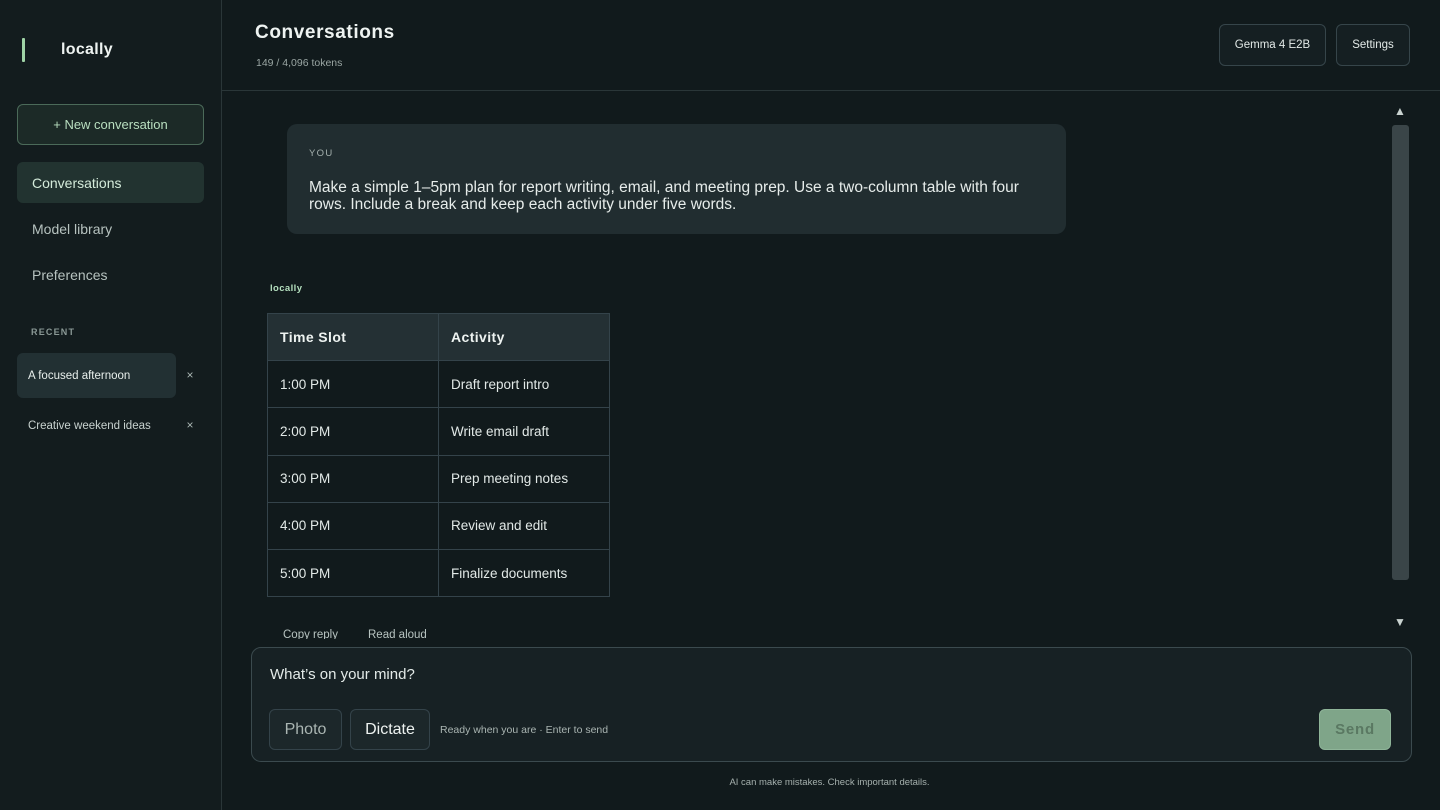 The height and width of the screenshot is (810, 1440). What do you see at coordinates (1272, 45) in the screenshot?
I see `model-selector-button: Gemma 4 E2B` at bounding box center [1272, 45].